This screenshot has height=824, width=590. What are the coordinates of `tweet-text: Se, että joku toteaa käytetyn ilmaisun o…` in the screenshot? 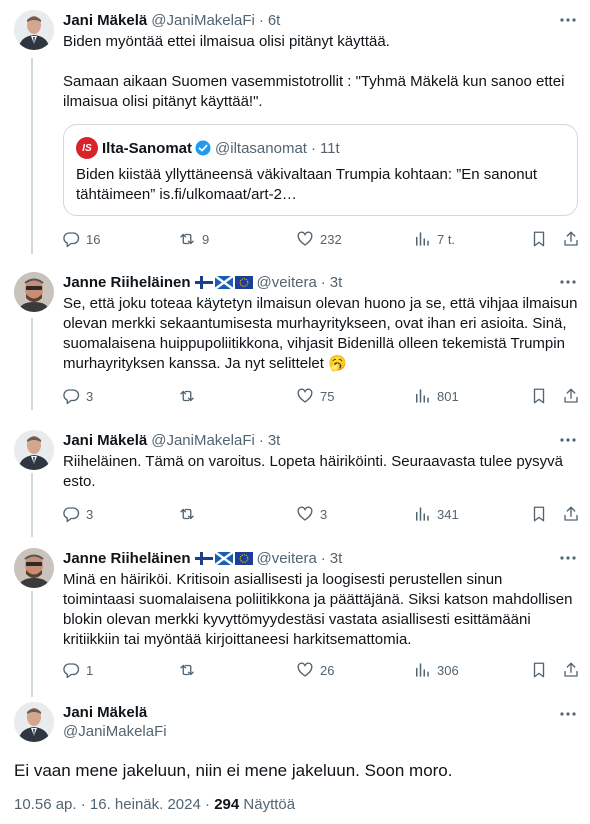 It's located at (322, 333).